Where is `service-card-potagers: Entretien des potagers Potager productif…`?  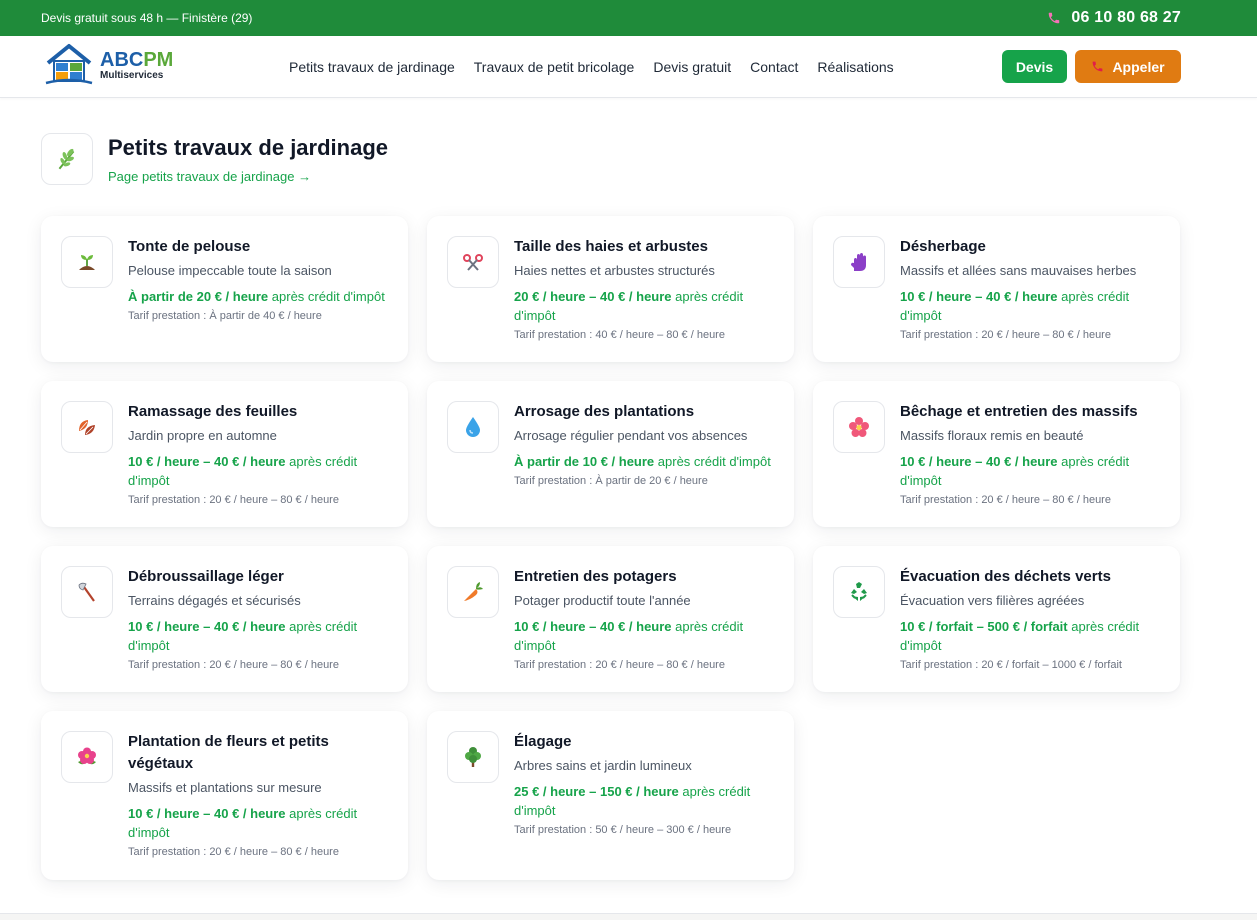
service-card-potagers: Entretien des potagers Potager productif… is located at coordinates (610, 619).